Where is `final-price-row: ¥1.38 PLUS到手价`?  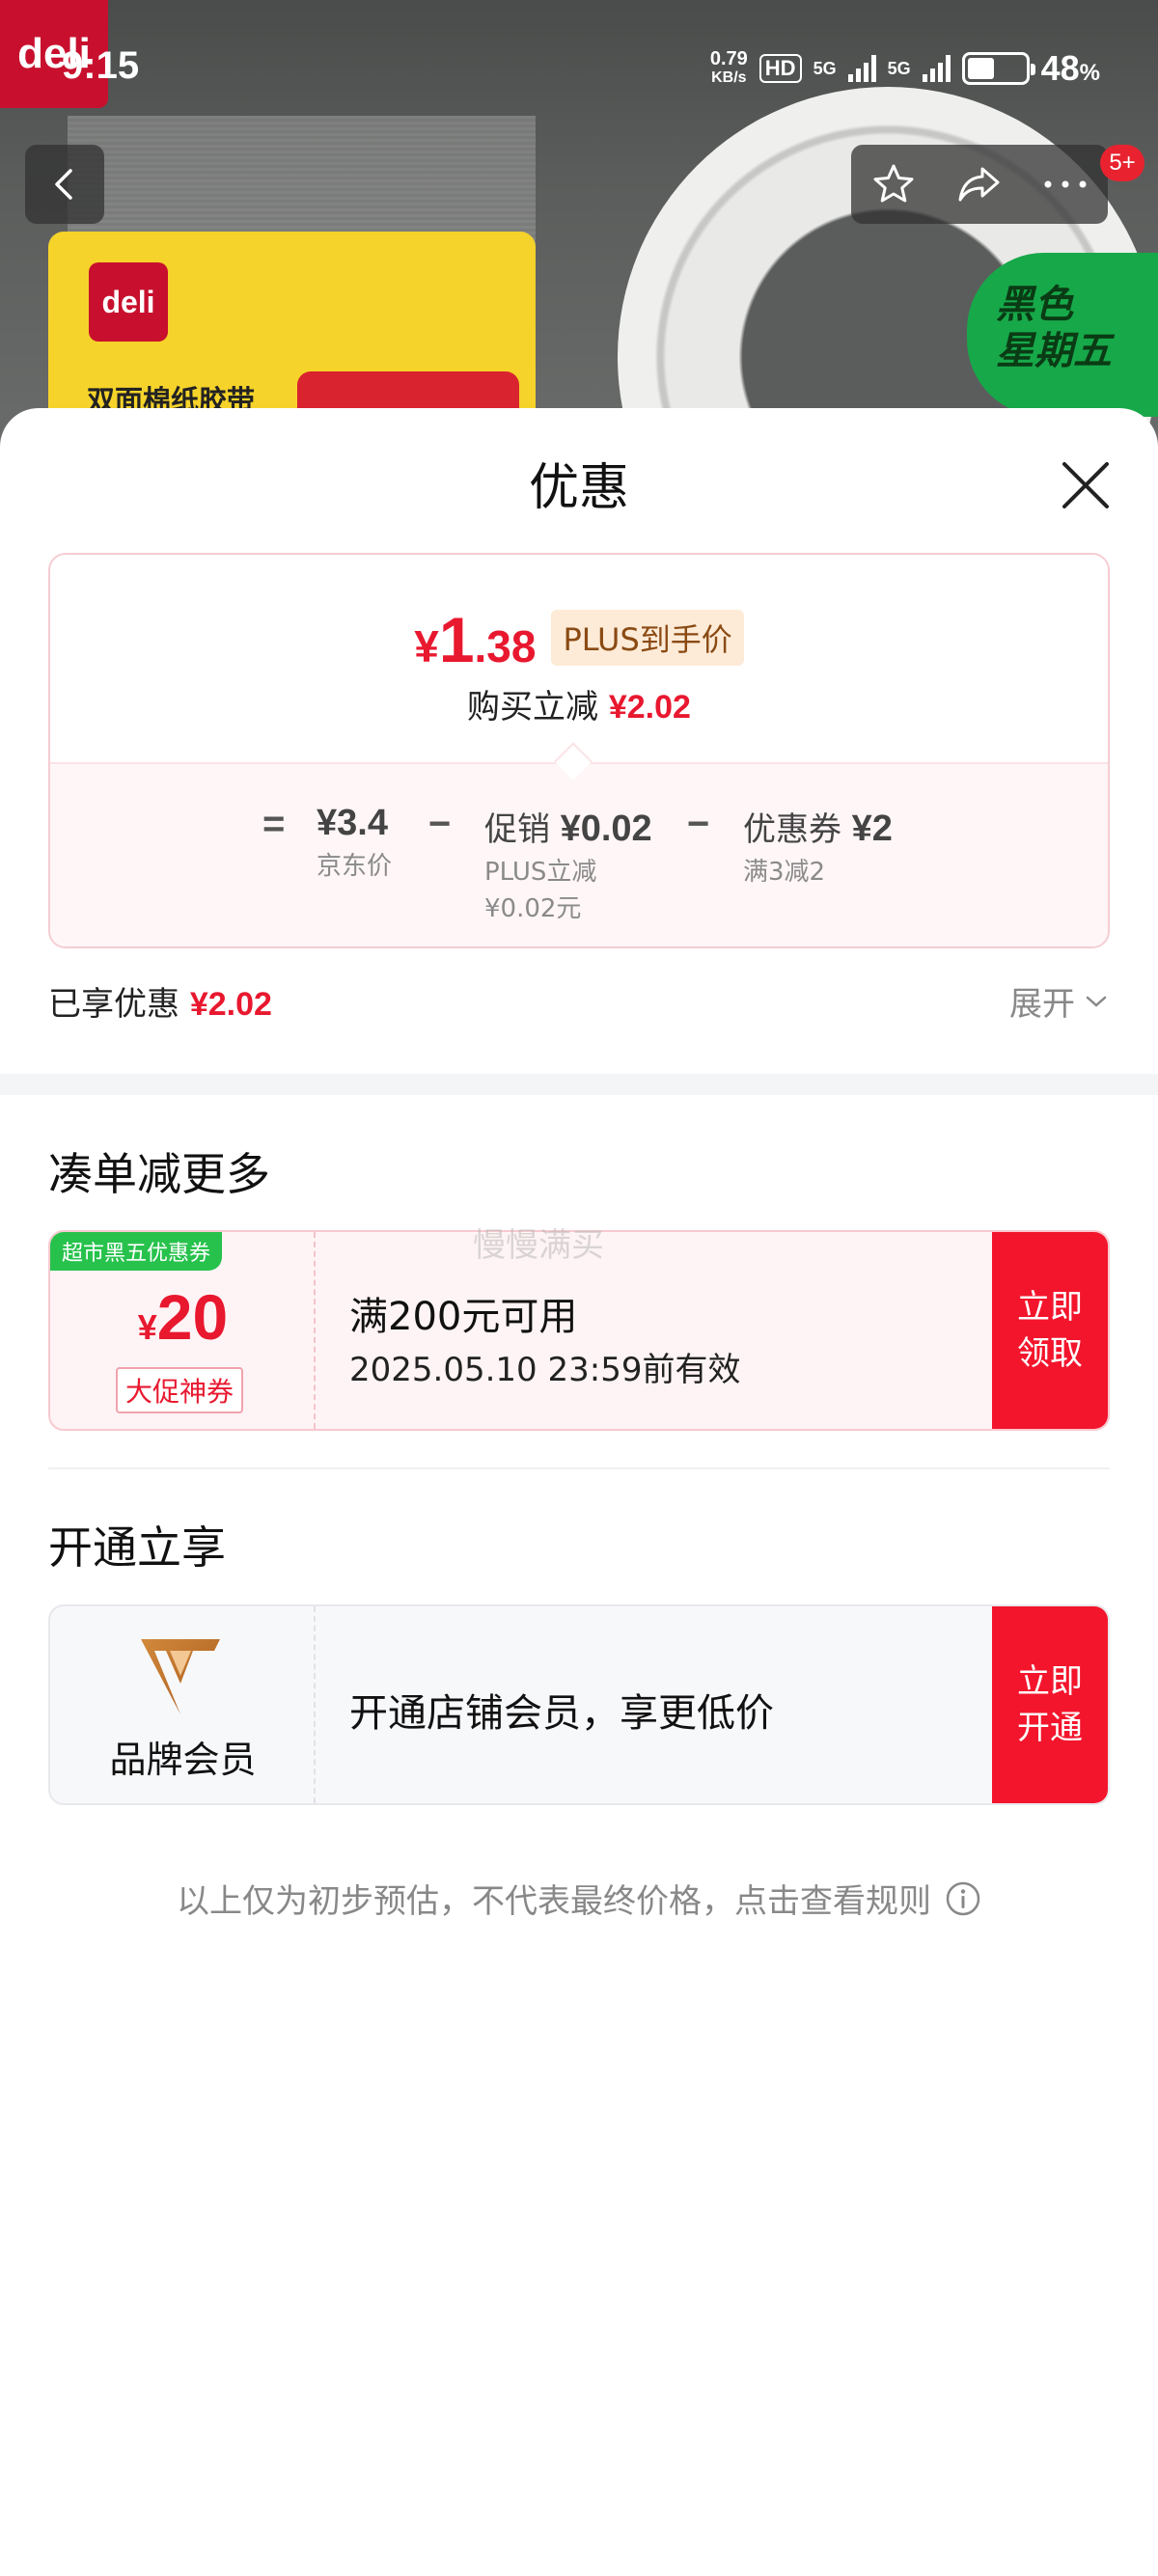 final-price-row: ¥1.38 PLUS到手价 is located at coordinates (579, 640).